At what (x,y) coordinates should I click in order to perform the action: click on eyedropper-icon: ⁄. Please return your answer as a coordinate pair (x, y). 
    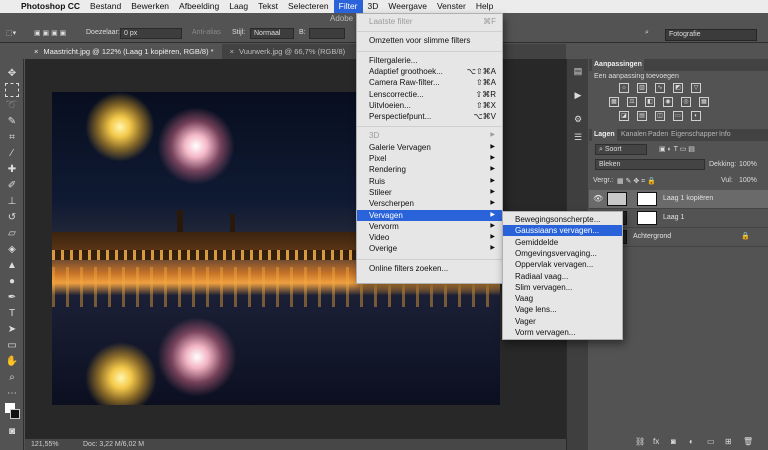
    Looking at the image, I should click on (12, 154).